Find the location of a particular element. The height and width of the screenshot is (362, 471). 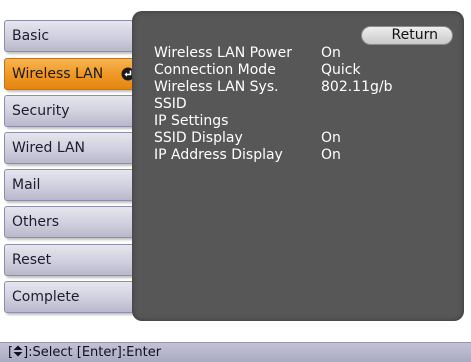

sidebar-item-others: Others is located at coordinates (69, 222).